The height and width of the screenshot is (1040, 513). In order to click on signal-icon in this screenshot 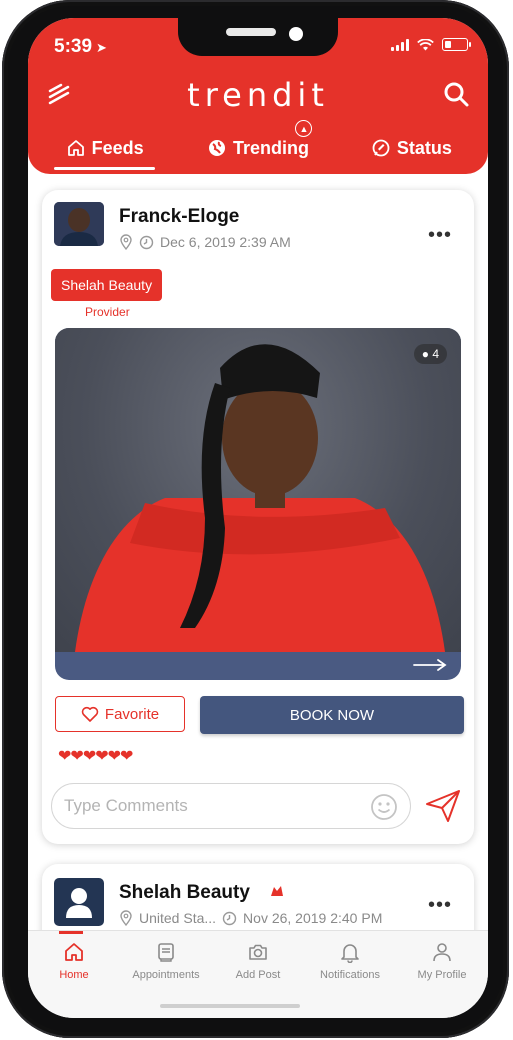, I will do `click(400, 44)`.